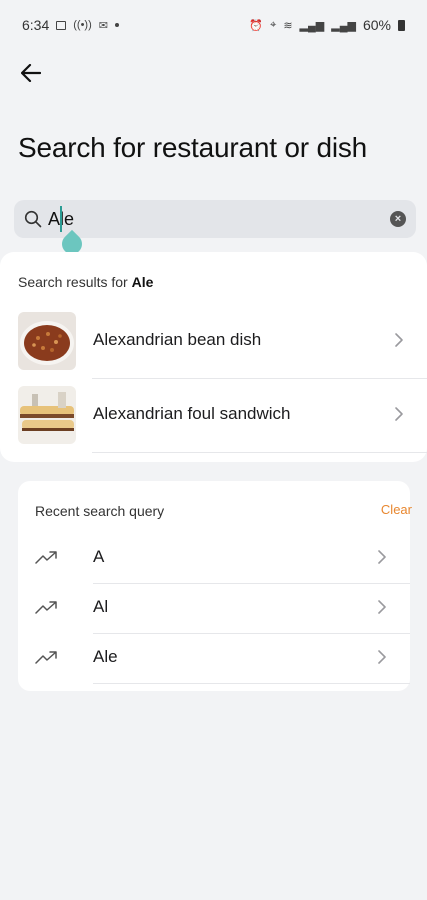 This screenshot has height=900, width=427. I want to click on results-prefix: Search results for, so click(75, 282).